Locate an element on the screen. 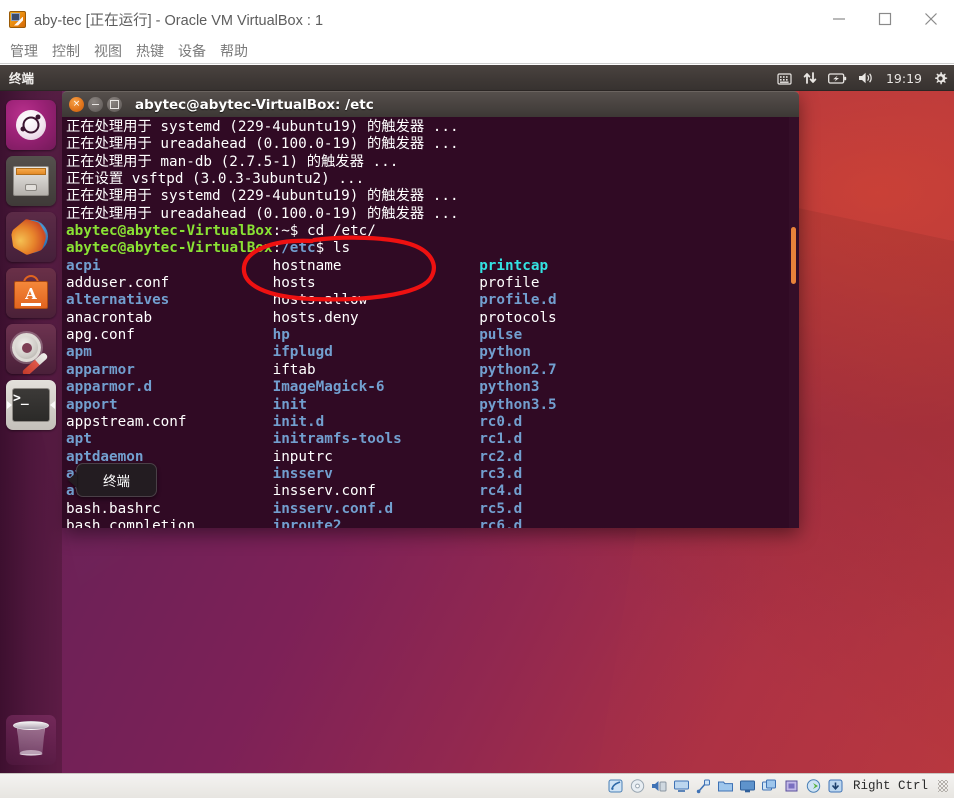  listing-entry: python3 is located at coordinates (565, 387).